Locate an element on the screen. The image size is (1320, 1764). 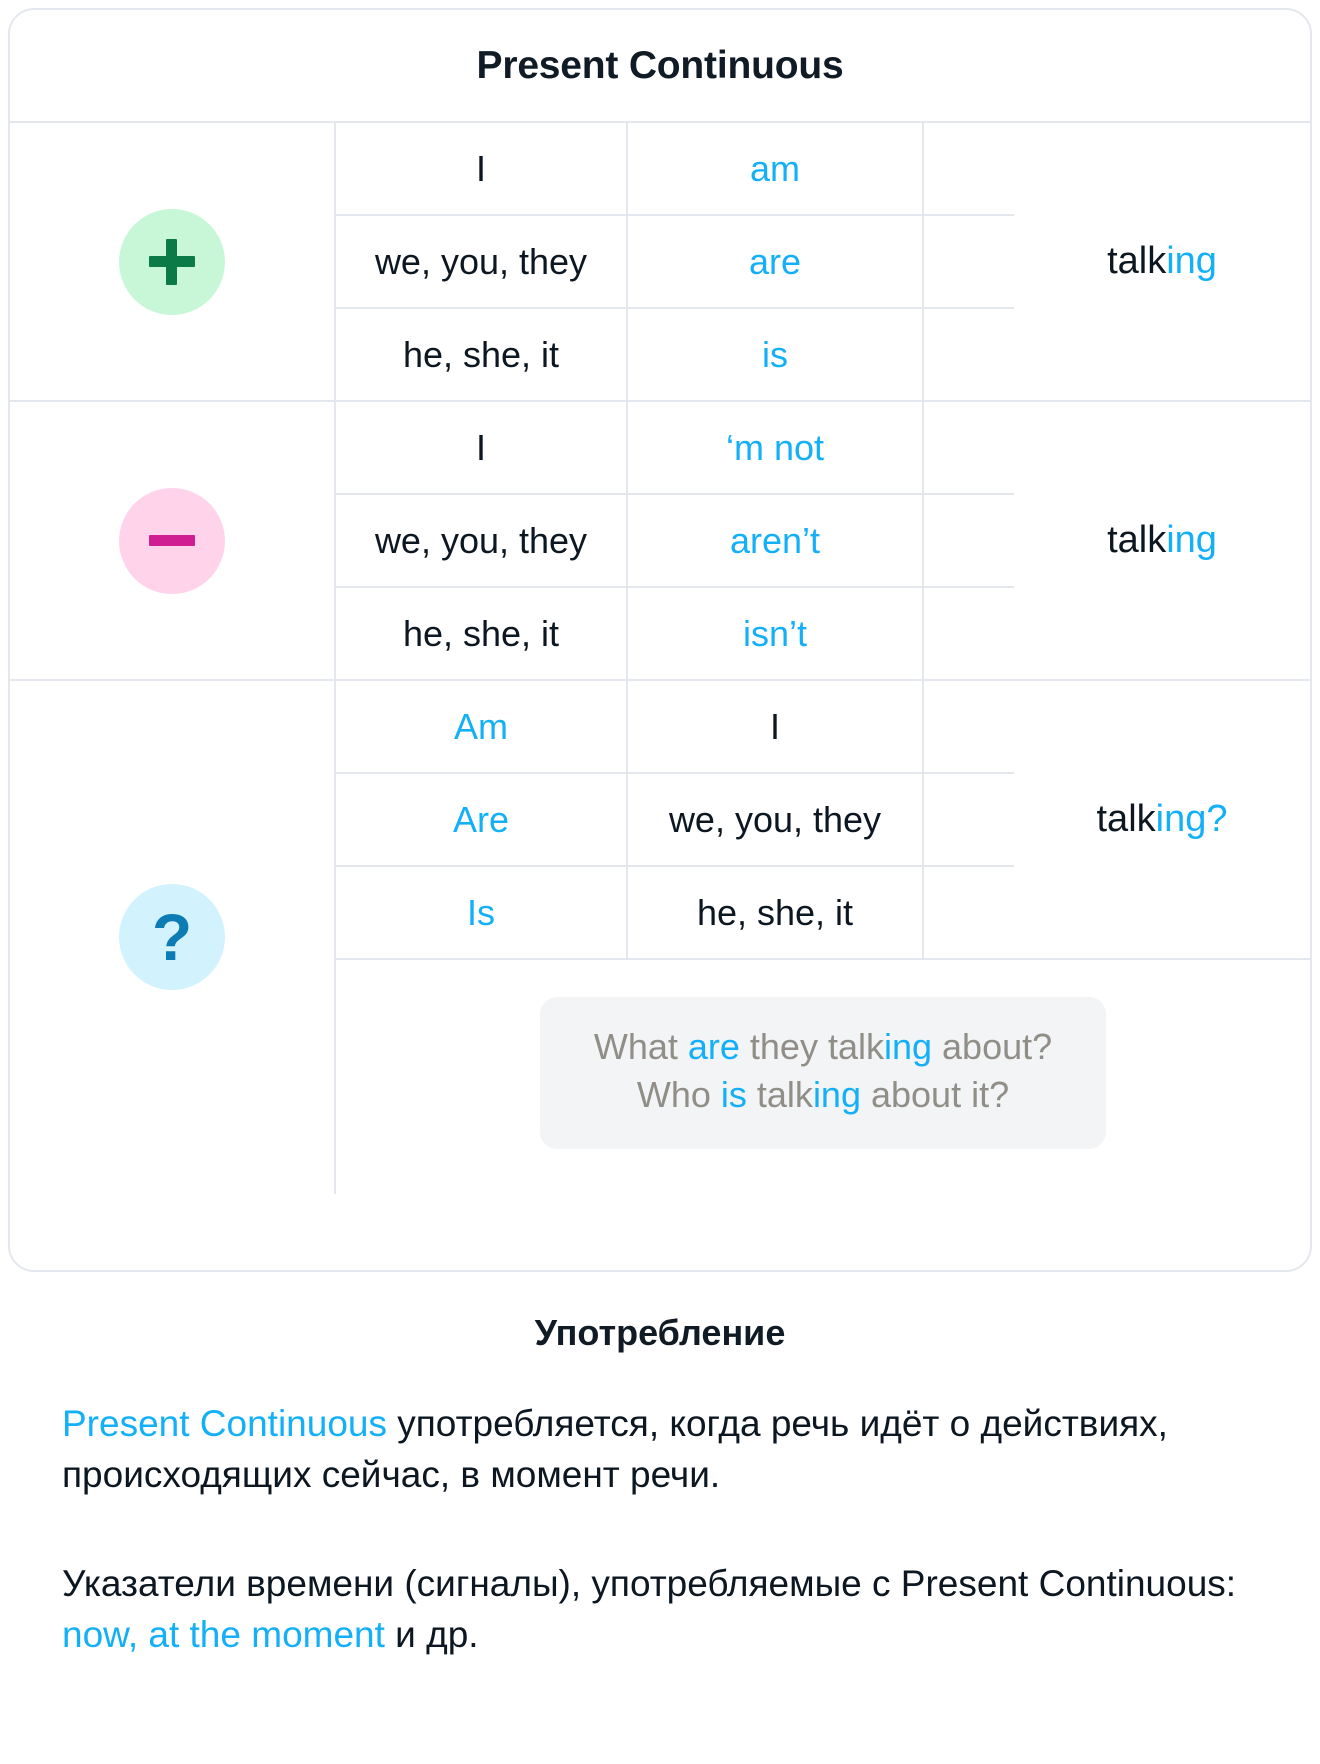
plus-badge is located at coordinates (172, 261).